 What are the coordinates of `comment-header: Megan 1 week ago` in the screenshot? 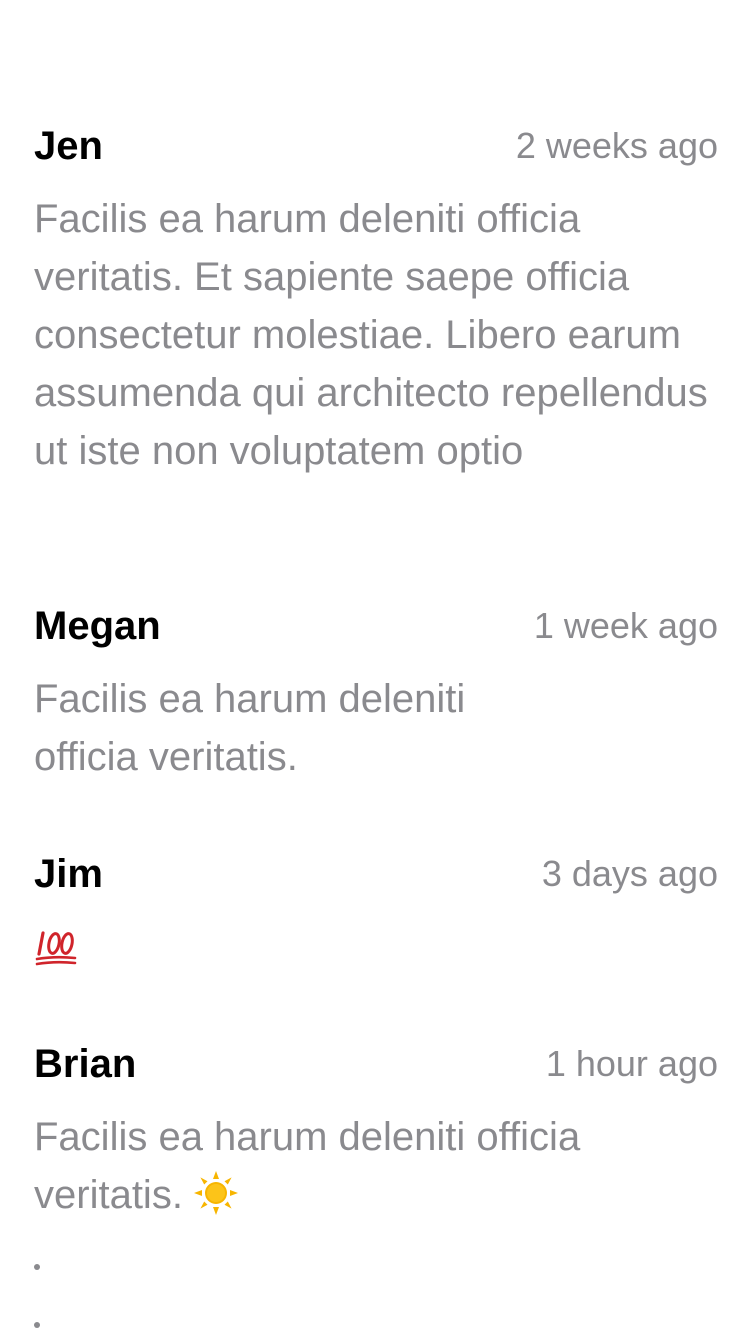 It's located at (376, 626).